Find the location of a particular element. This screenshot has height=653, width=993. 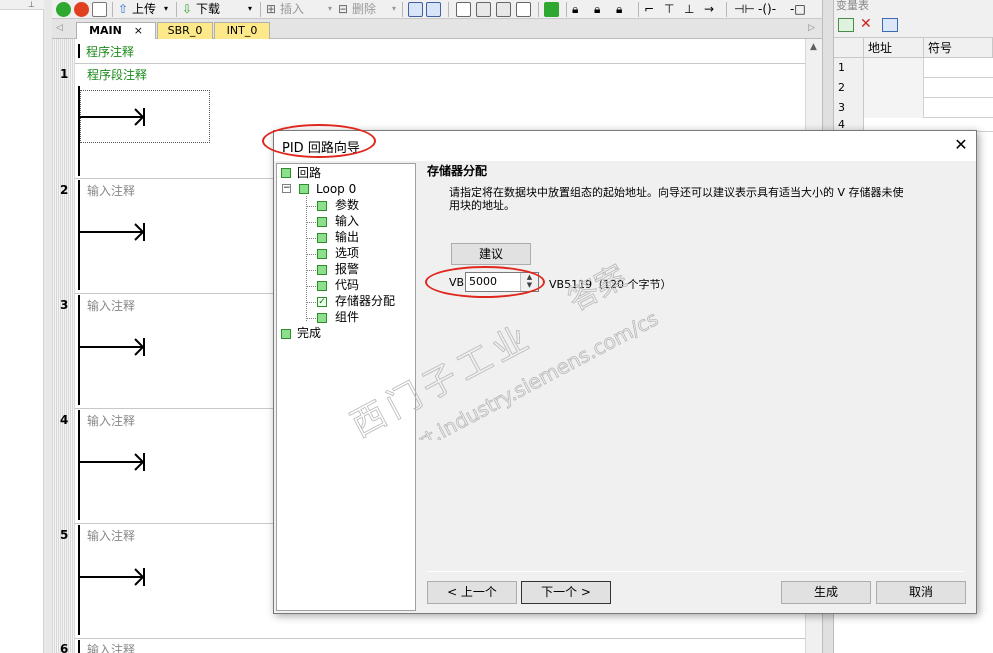

variable-table-corner is located at coordinates (849, 48).